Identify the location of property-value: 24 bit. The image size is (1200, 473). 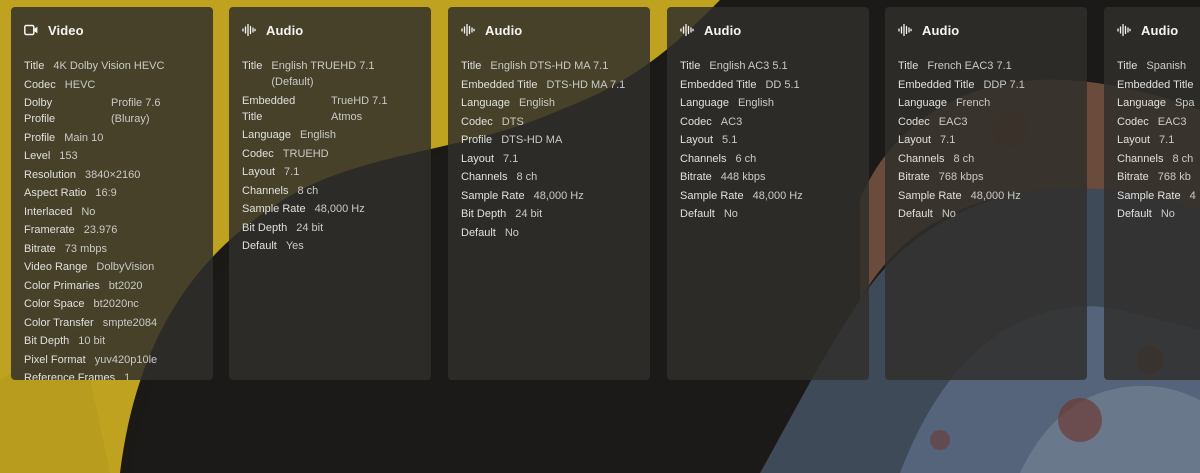
(529, 214).